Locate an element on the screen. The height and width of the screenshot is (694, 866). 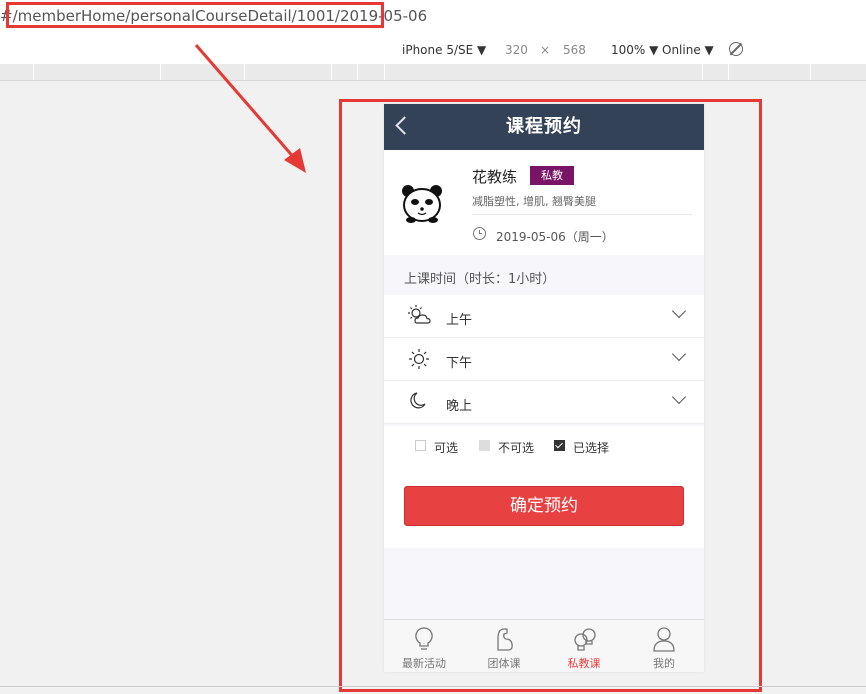
divider is located at coordinates (433, 686).